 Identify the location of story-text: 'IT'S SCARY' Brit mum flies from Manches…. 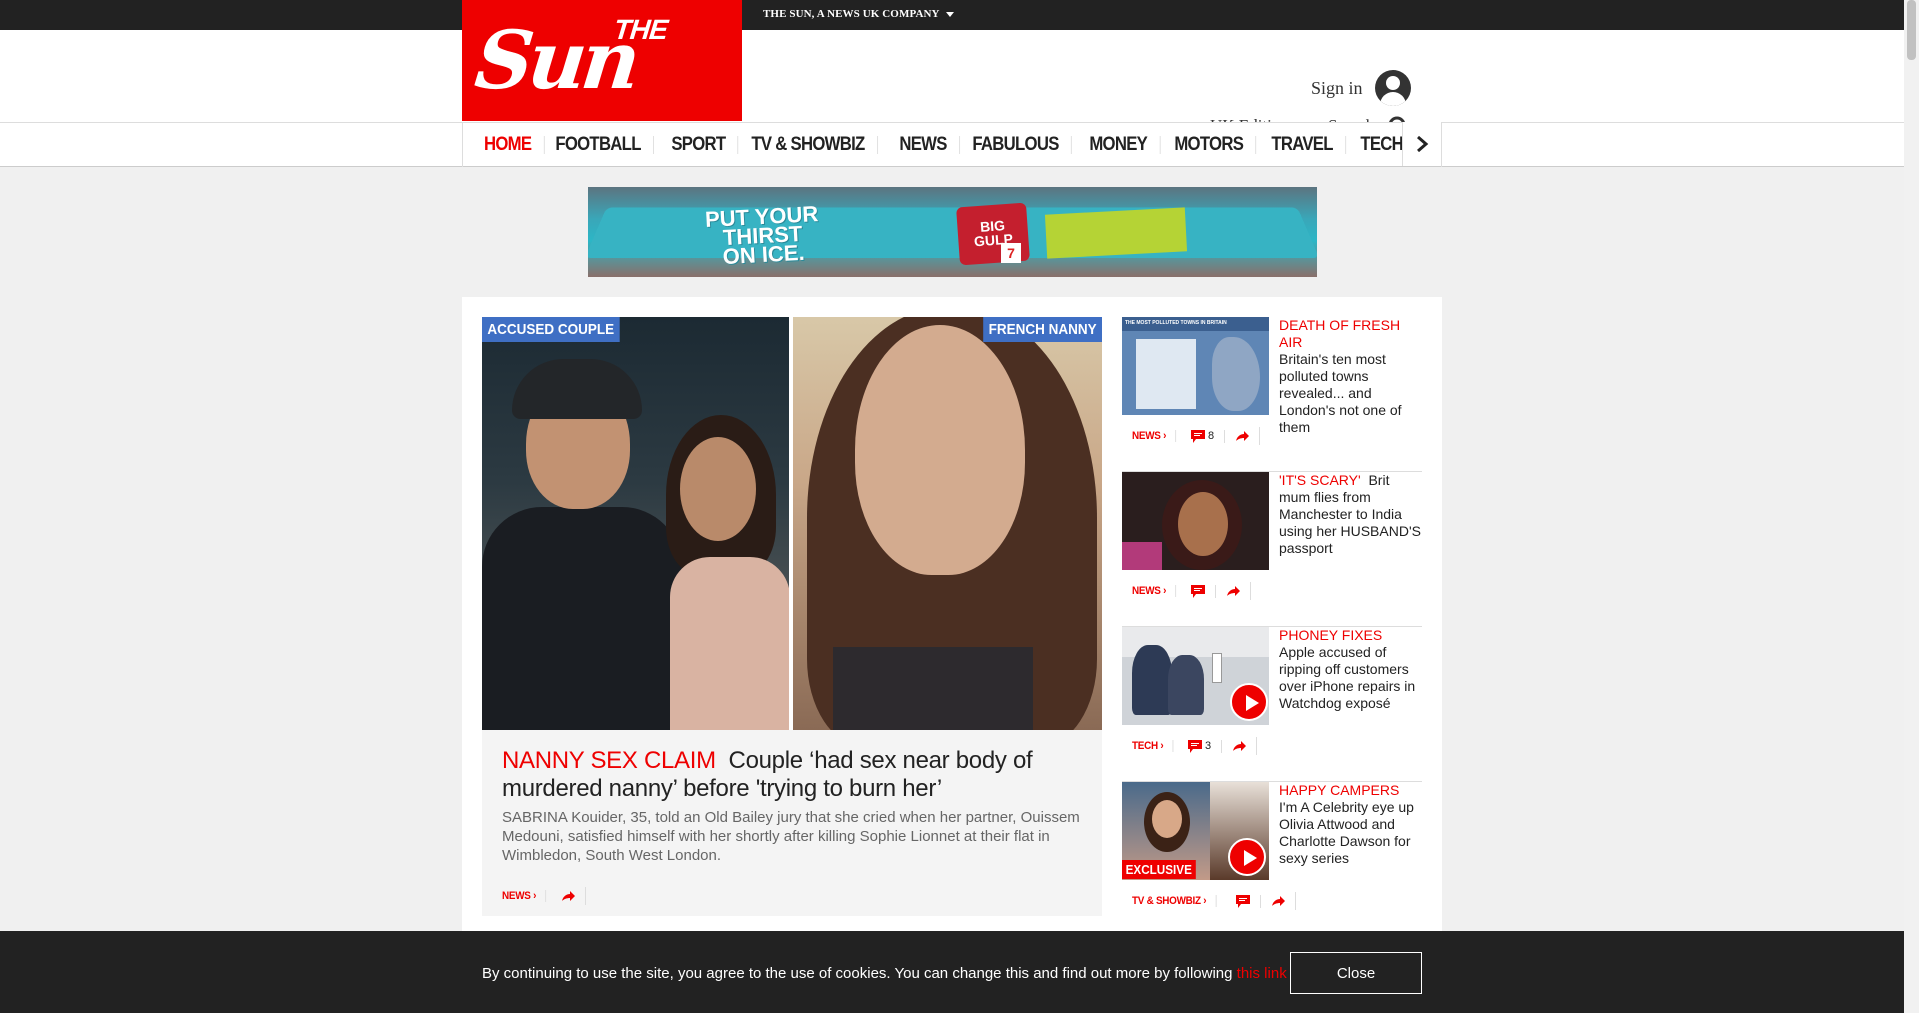
(1350, 514).